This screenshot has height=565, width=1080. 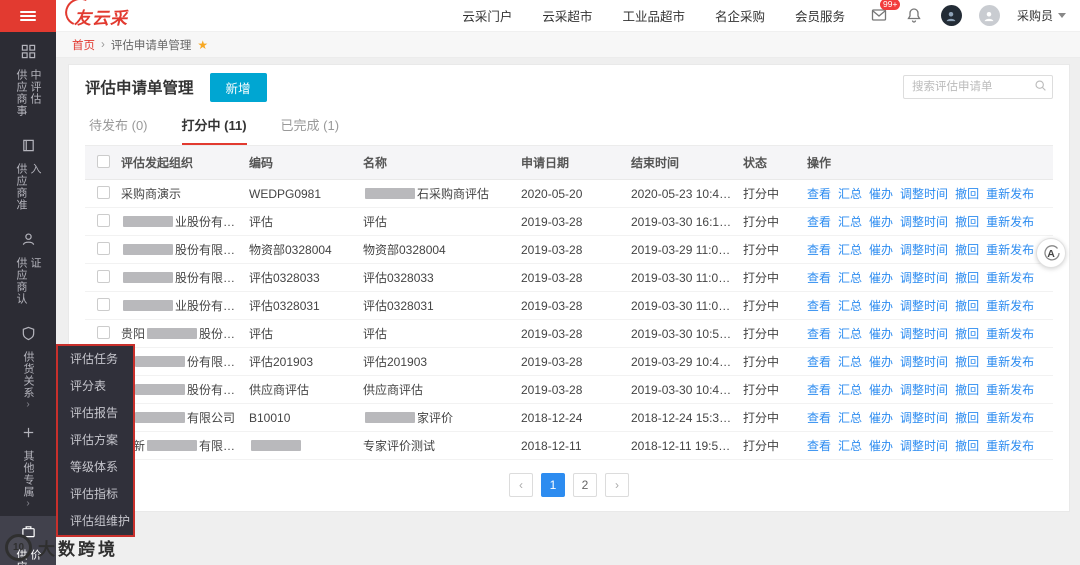 What do you see at coordinates (95, 440) in the screenshot?
I see `submenu-item-3: 评估方案` at bounding box center [95, 440].